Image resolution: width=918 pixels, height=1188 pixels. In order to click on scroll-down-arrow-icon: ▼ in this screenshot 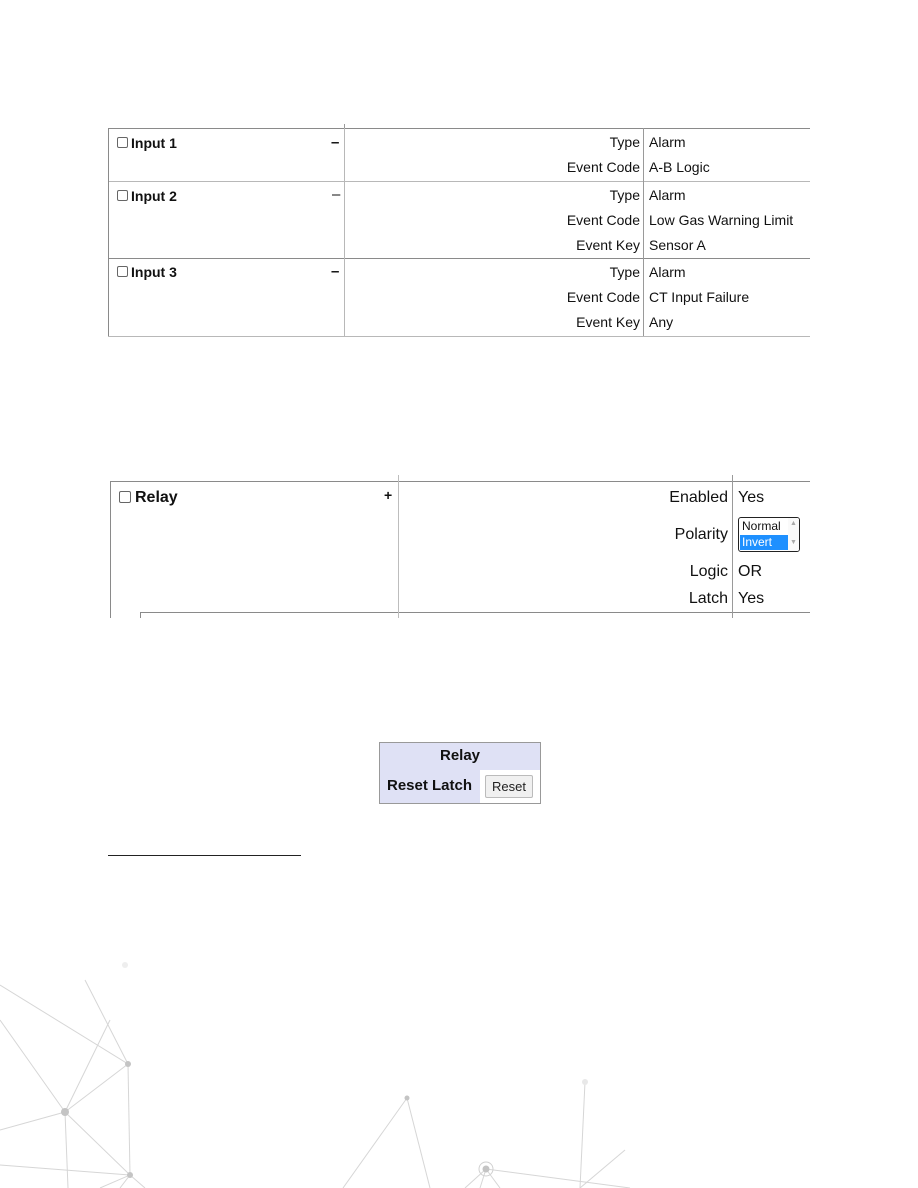, I will do `click(793, 542)`.